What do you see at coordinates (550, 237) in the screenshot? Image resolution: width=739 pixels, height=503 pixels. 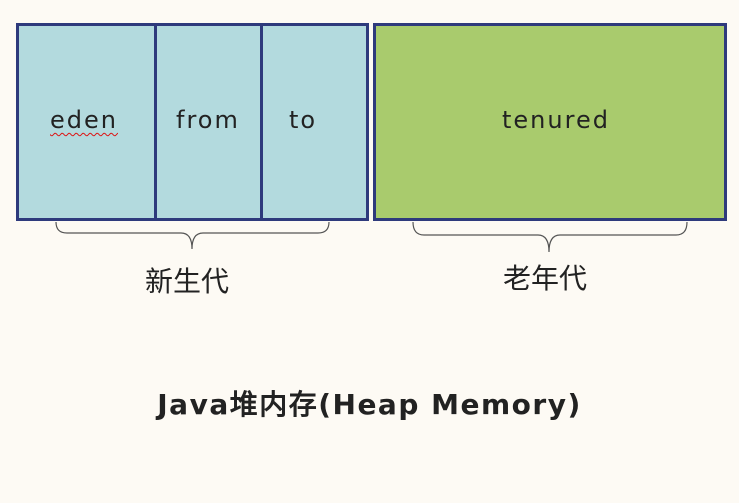 I see `old-generation-brace` at bounding box center [550, 237].